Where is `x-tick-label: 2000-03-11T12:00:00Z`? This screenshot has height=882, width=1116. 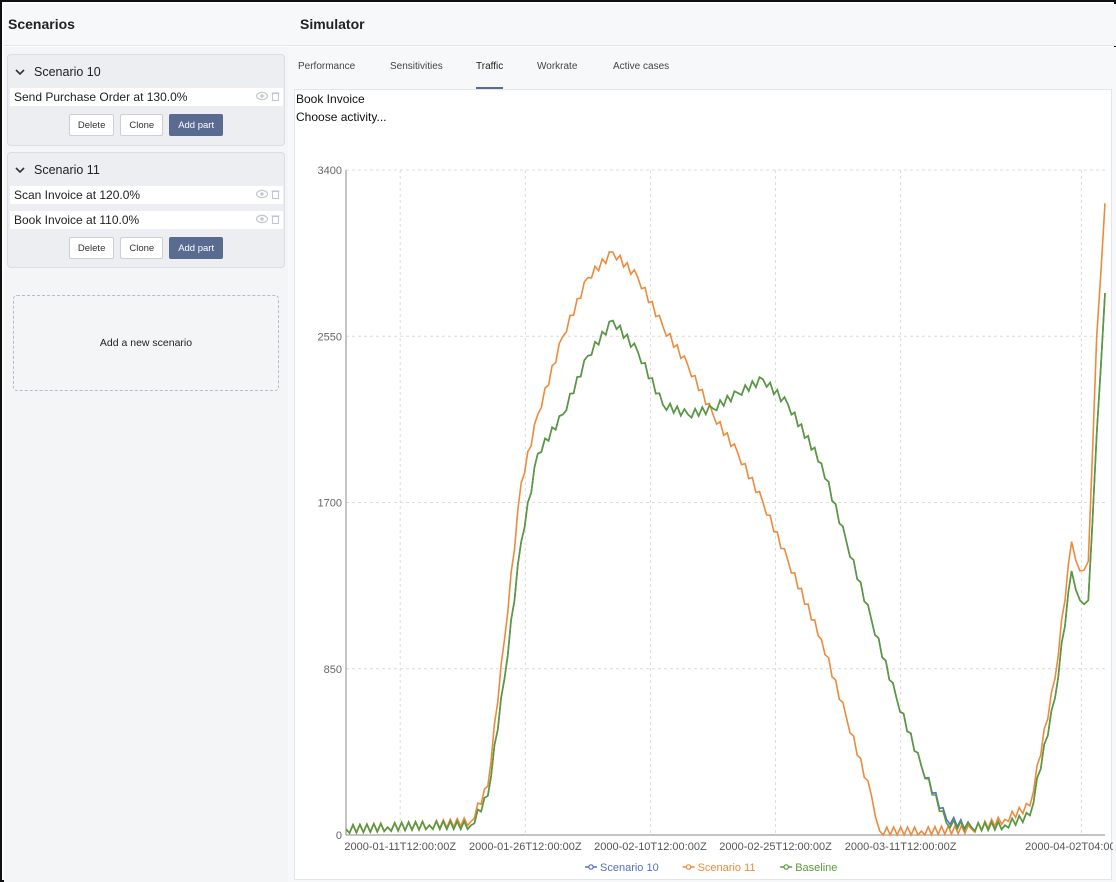
x-tick-label: 2000-03-11T12:00:00Z is located at coordinates (901, 847).